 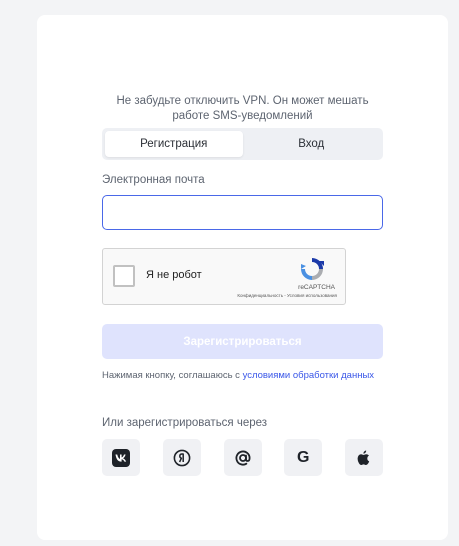 I want to click on vpn-notice-line-2: работе SMS-уведомлений, so click(x=242, y=116).